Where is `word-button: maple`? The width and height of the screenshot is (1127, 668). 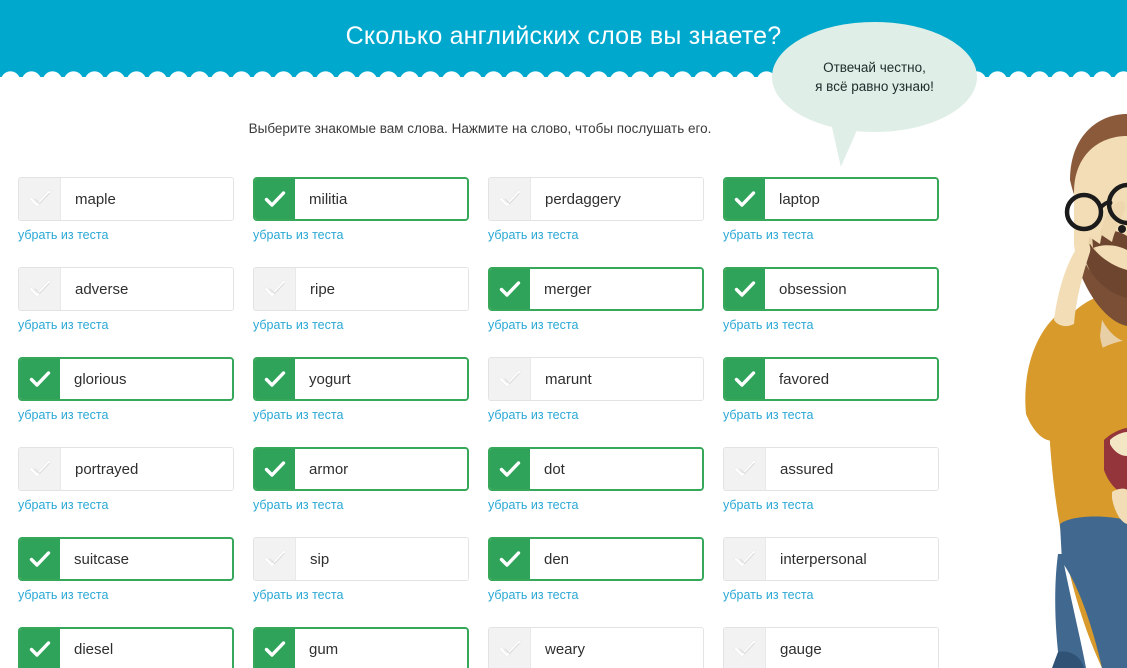
word-button: maple is located at coordinates (126, 199).